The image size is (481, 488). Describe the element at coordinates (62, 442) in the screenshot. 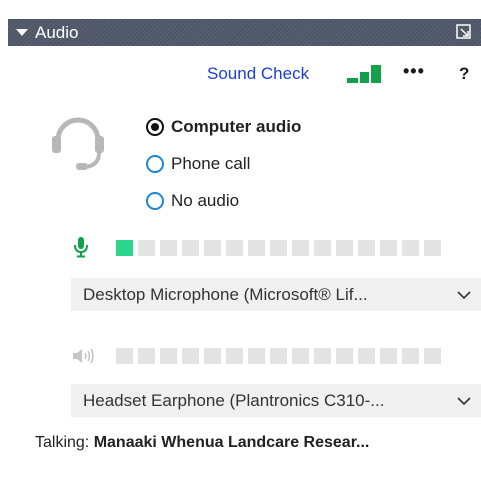

I see `talking-label: Talking:` at that location.